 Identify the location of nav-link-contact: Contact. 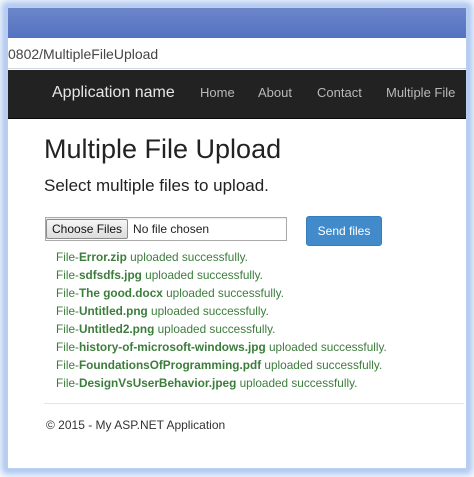
(339, 92).